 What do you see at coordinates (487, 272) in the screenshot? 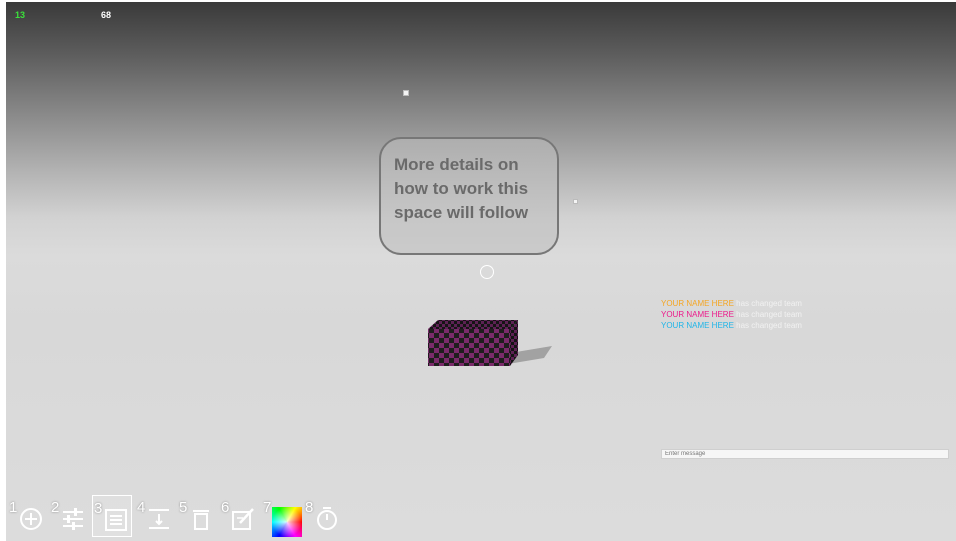
I see `crosshair-cursor` at bounding box center [487, 272].